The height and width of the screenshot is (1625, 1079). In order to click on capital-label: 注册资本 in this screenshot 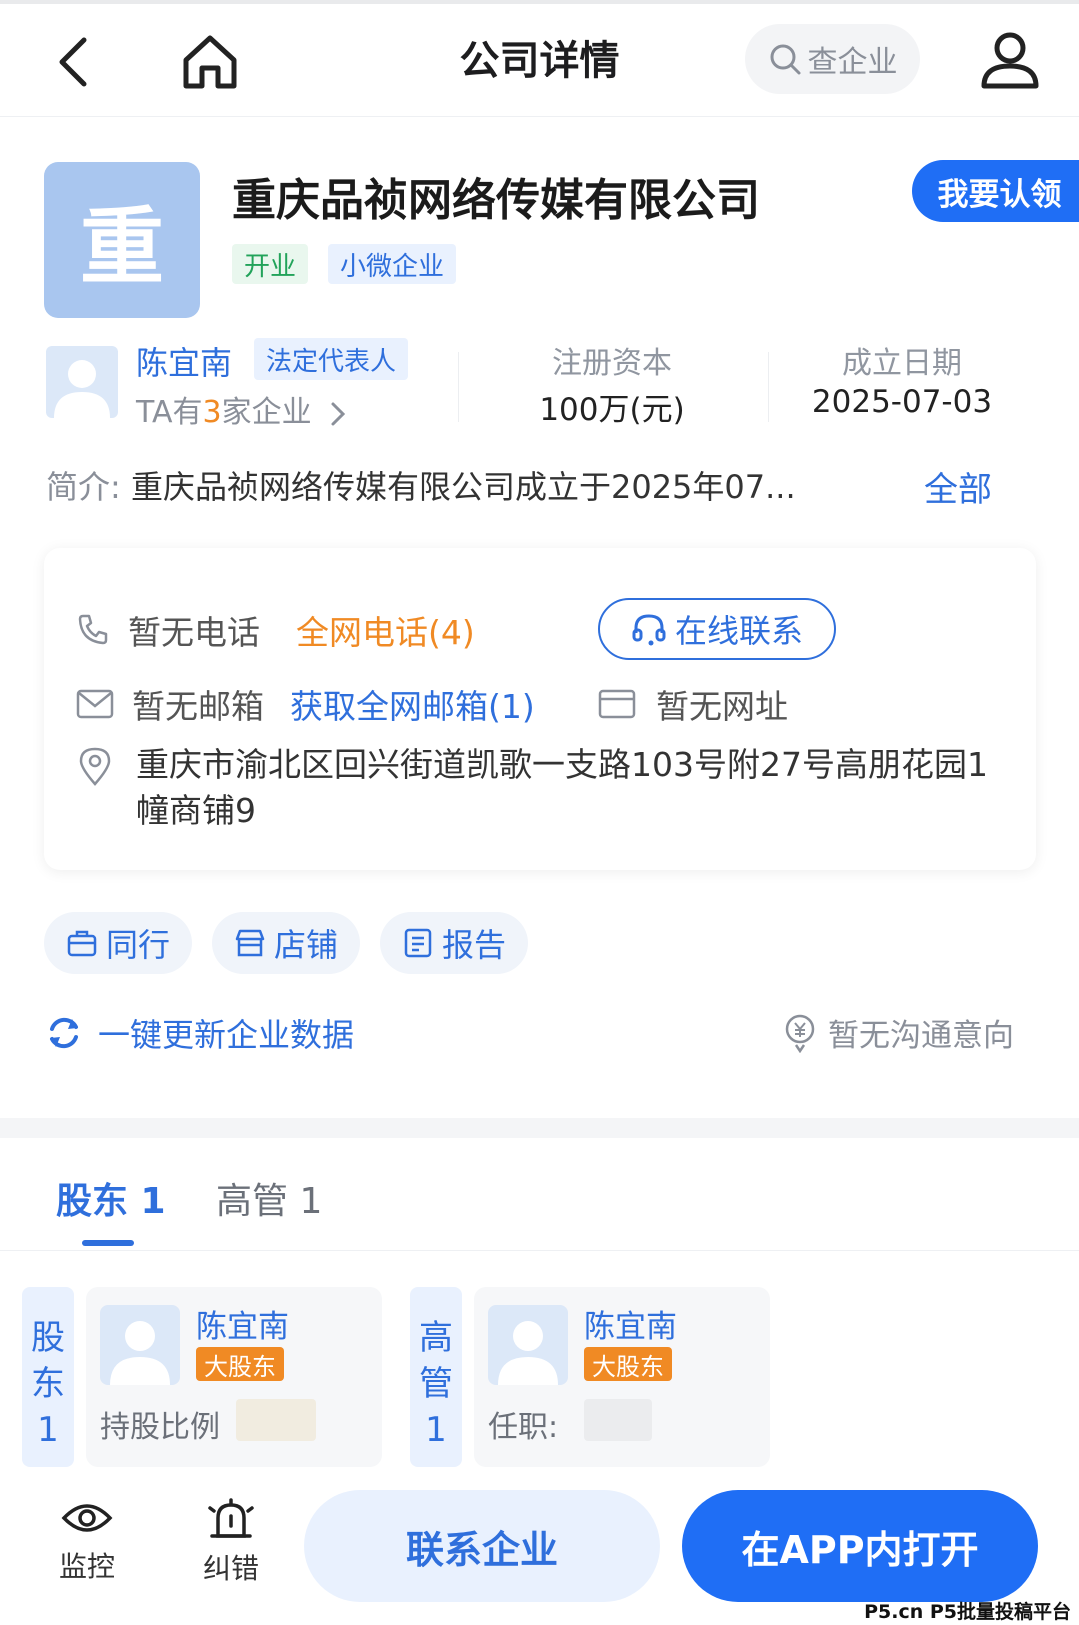, I will do `click(612, 363)`.